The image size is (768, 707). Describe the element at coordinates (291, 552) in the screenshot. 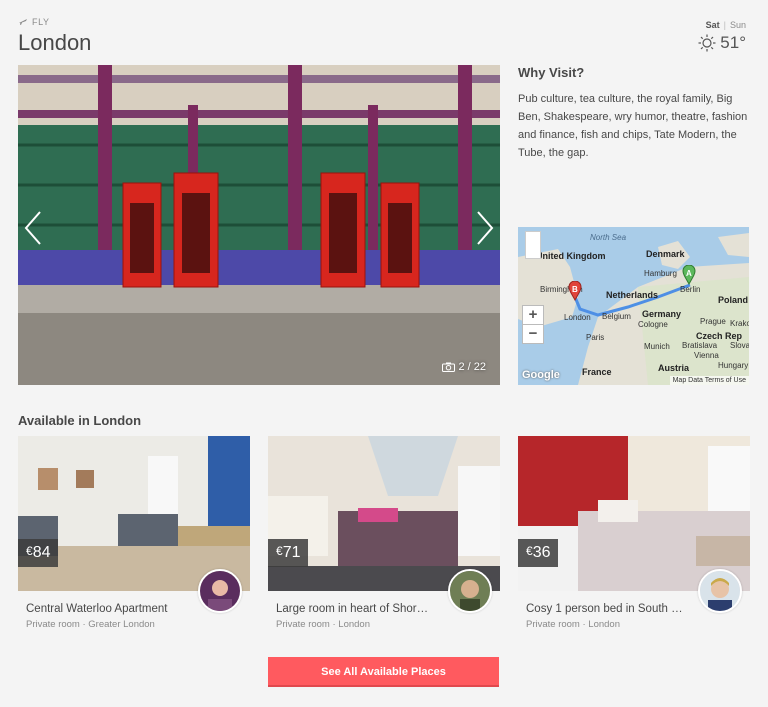

I see `price-value: 71` at that location.